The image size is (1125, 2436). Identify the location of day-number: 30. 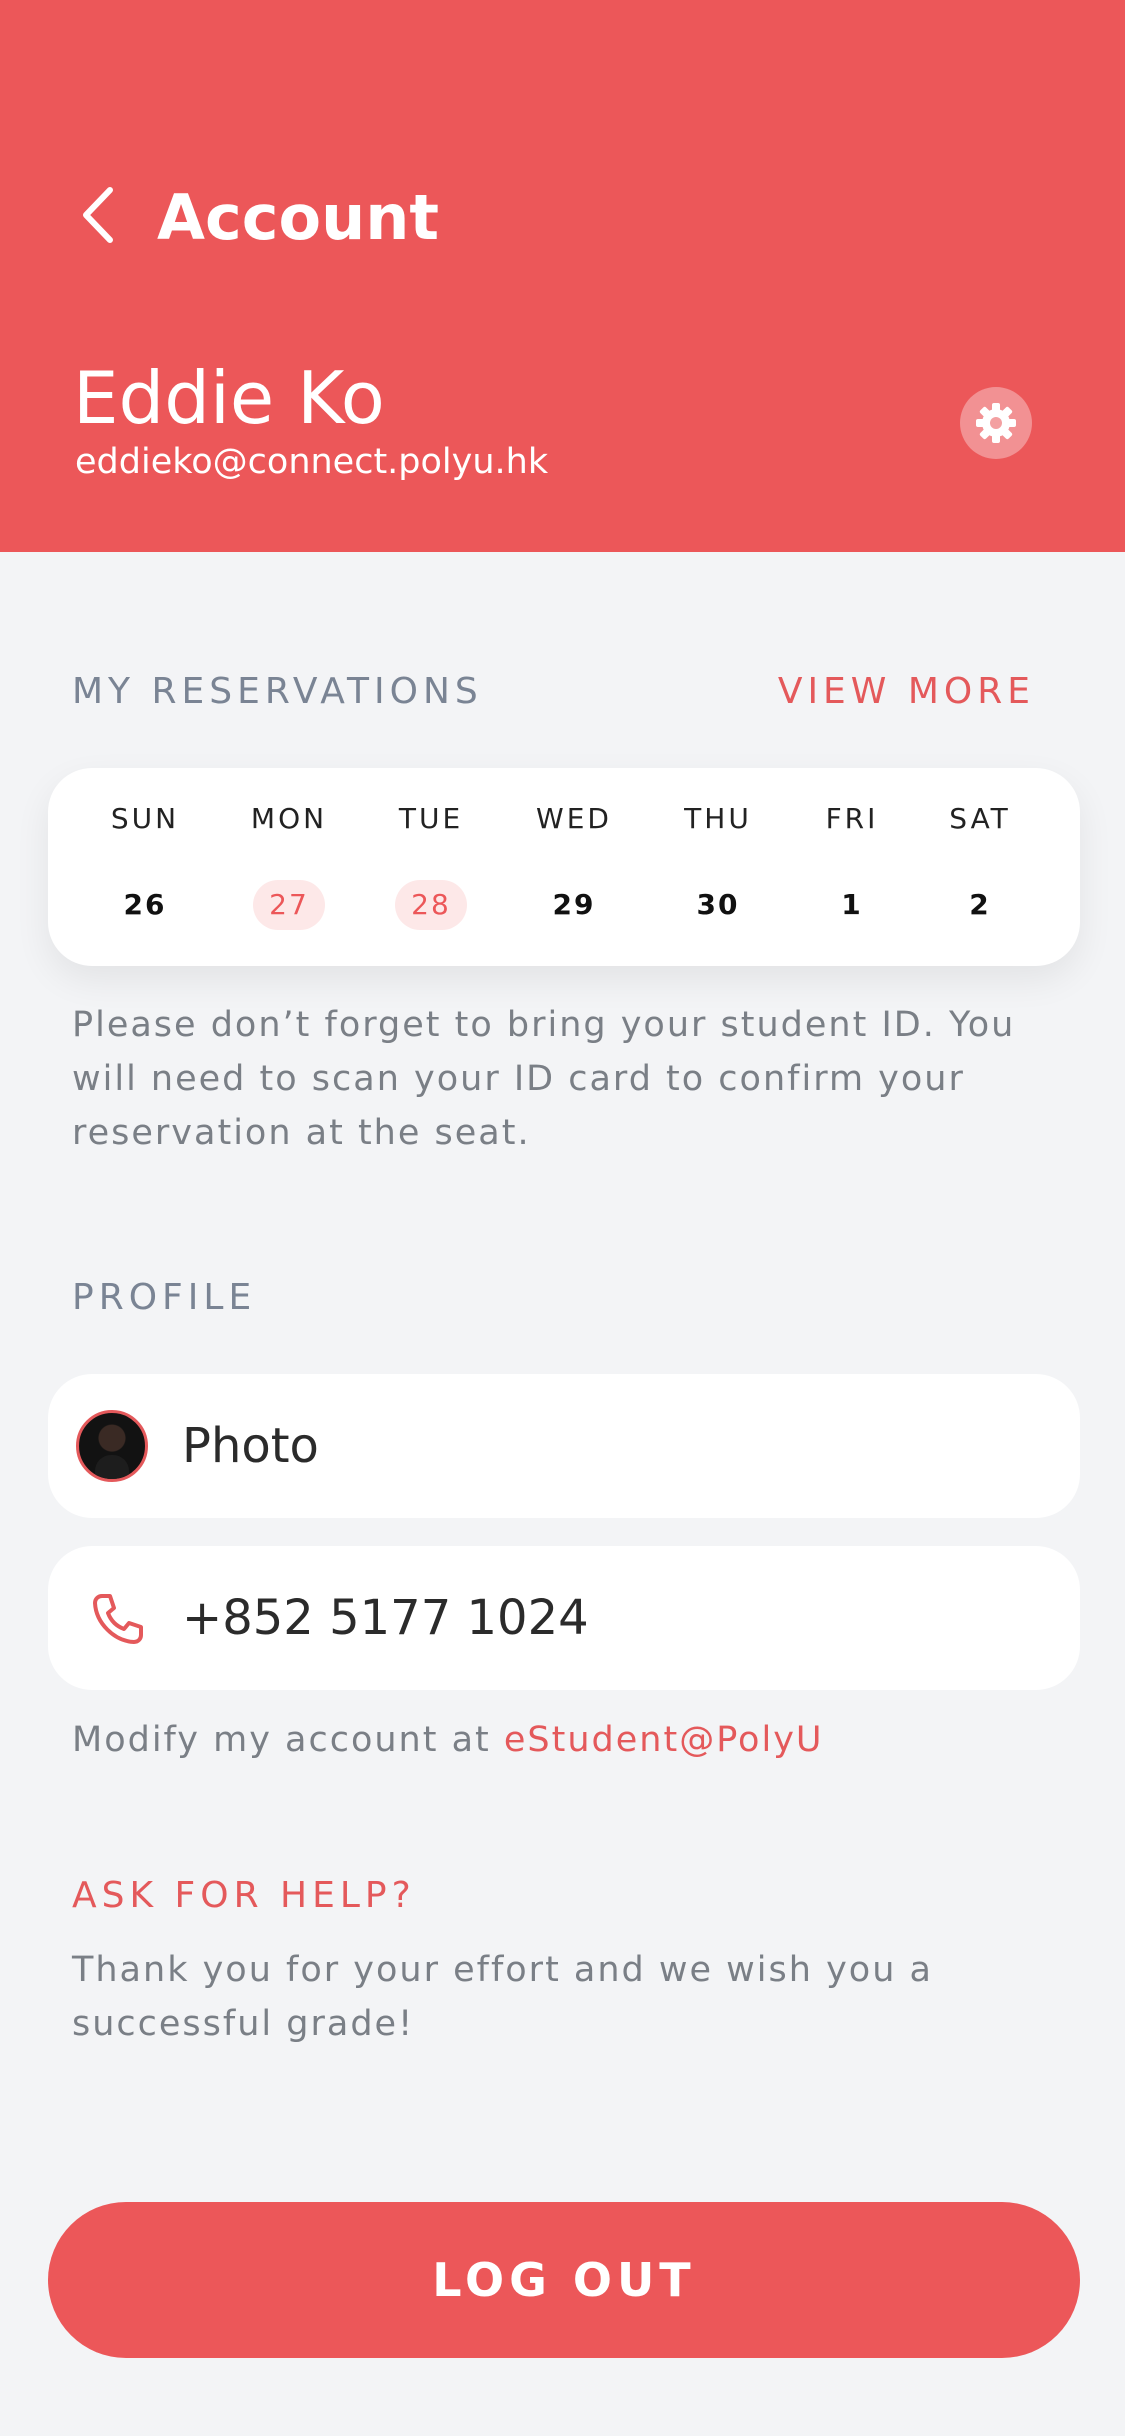
(718, 904).